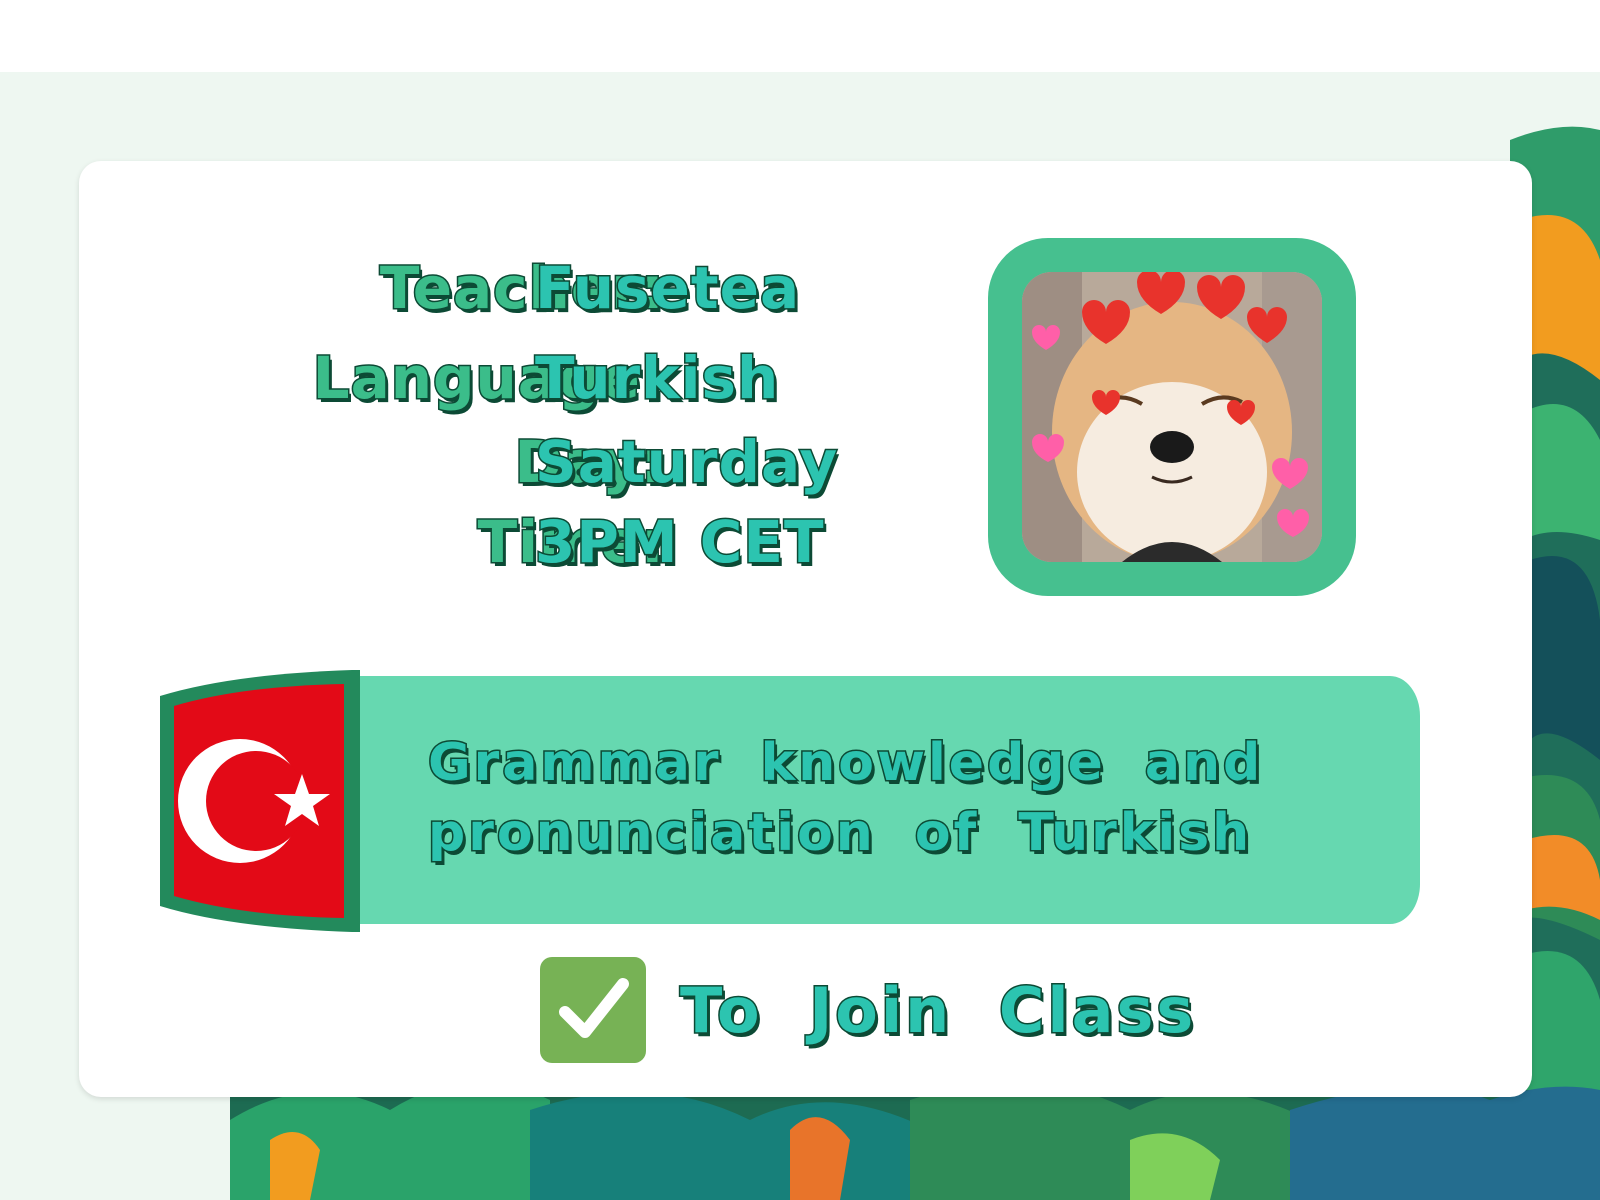  Describe the element at coordinates (500, 542) in the screenshot. I see `time-row: Time: 3PM CET` at that location.